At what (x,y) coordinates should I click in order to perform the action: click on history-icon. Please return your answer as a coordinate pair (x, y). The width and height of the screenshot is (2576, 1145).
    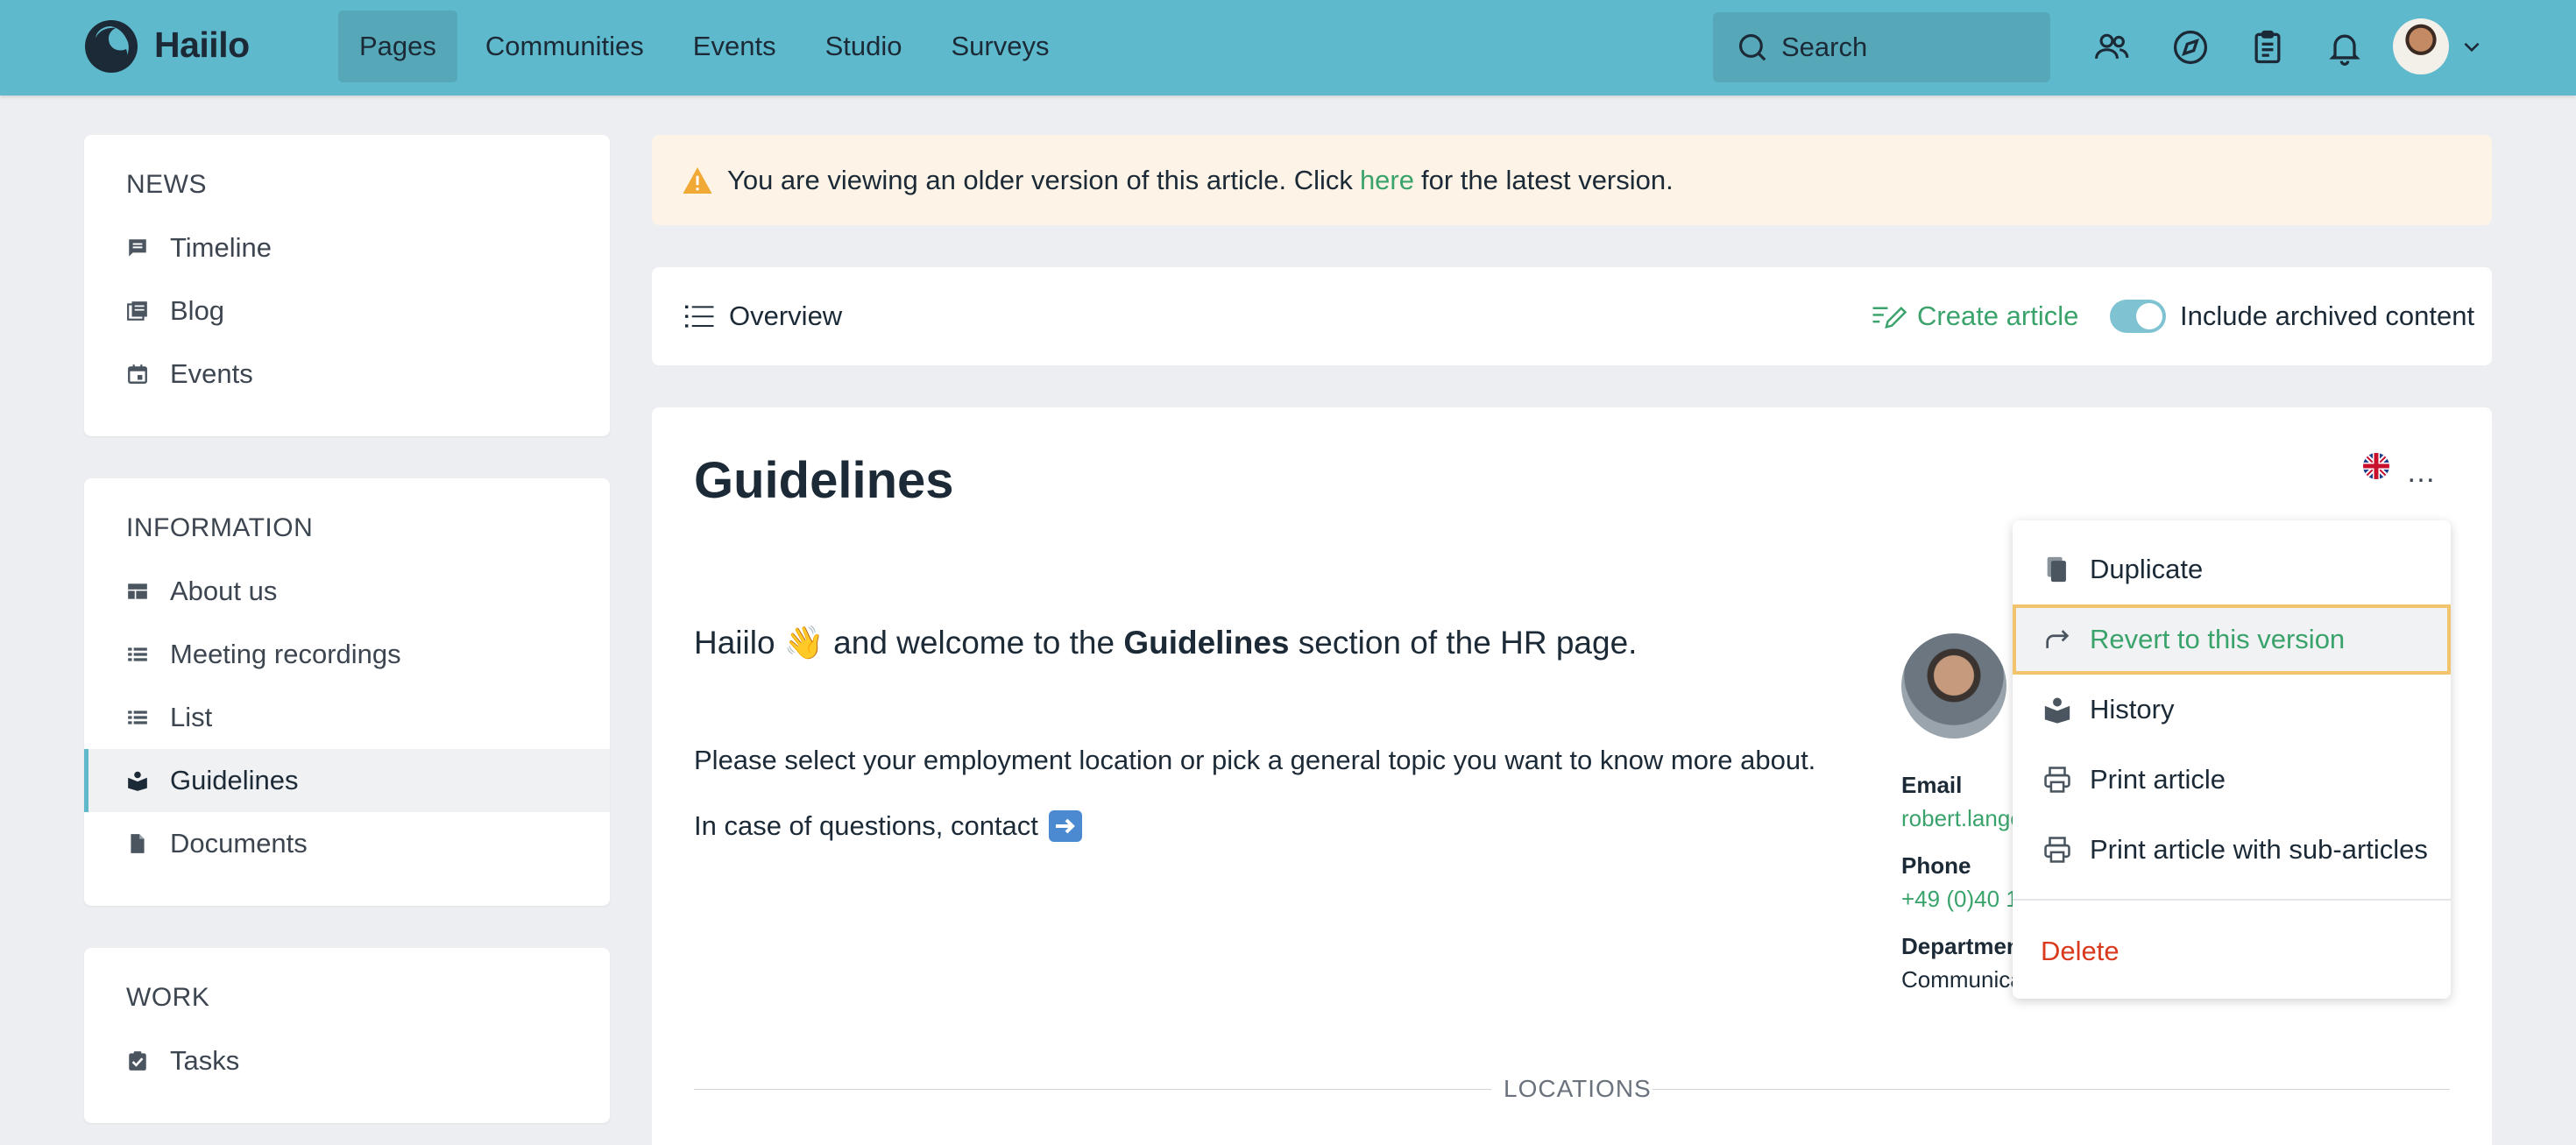
    Looking at the image, I should click on (2057, 710).